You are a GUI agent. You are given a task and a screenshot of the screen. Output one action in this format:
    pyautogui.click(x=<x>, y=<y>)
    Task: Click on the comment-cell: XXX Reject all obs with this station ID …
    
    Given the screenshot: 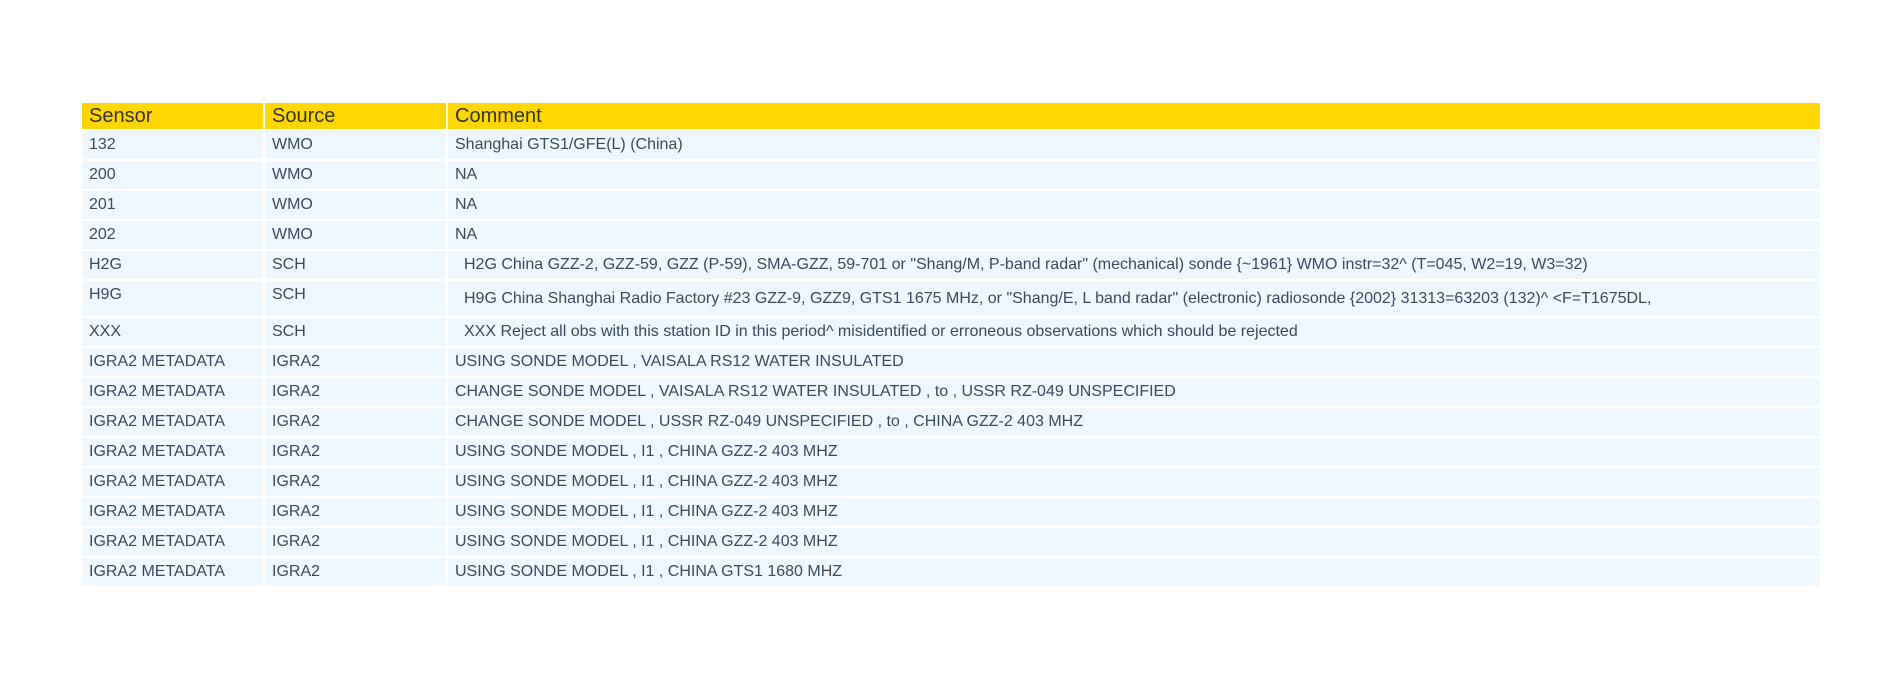 What is the action you would take?
    pyautogui.click(x=1134, y=332)
    